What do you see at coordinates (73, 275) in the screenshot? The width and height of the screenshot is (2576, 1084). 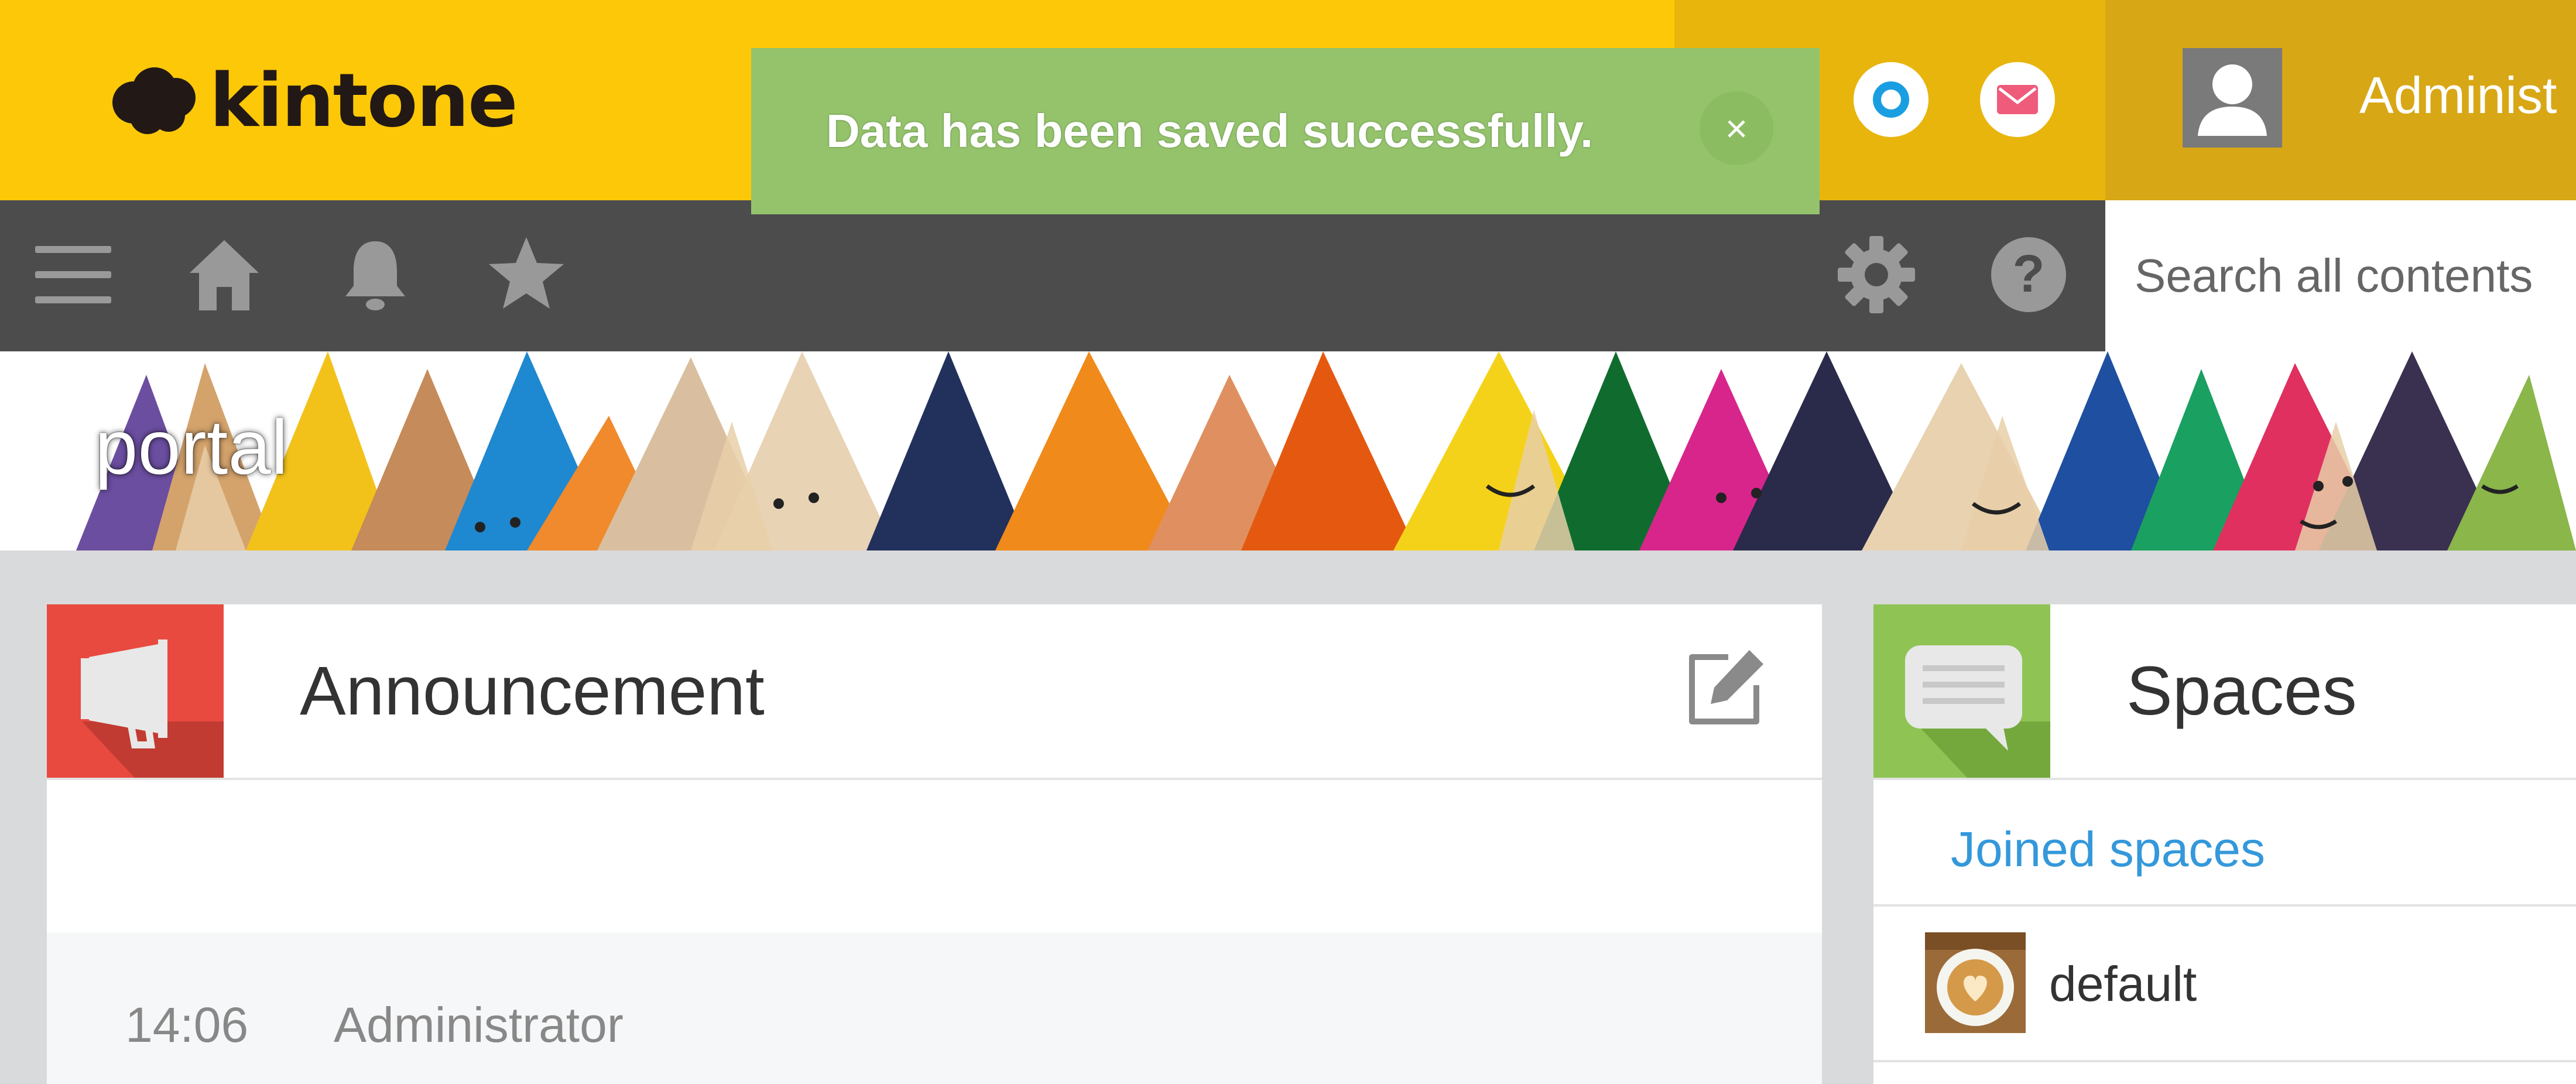 I see `menu-icon` at bounding box center [73, 275].